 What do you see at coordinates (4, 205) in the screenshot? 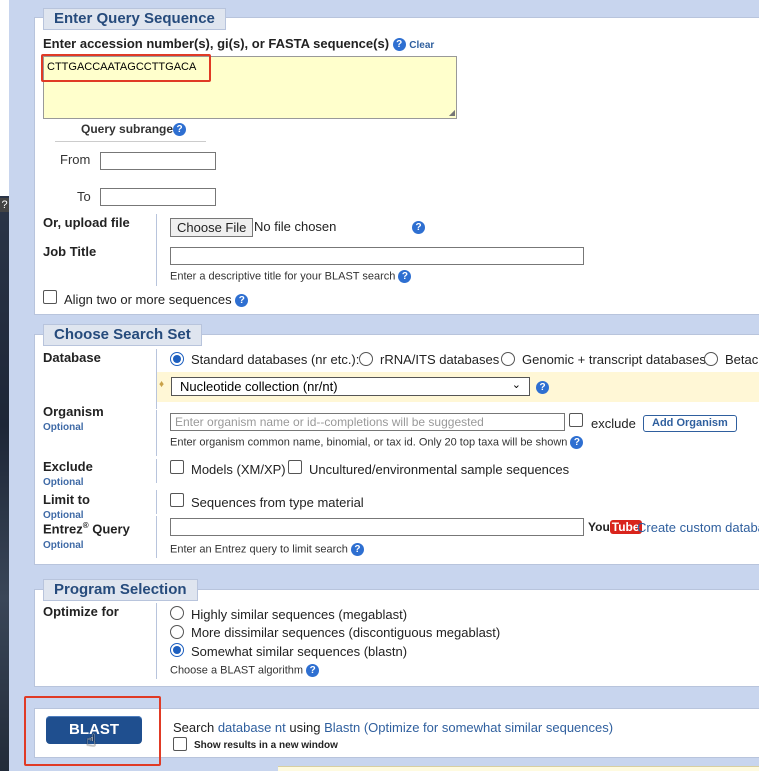
I see `background-window-char: ?` at bounding box center [4, 205].